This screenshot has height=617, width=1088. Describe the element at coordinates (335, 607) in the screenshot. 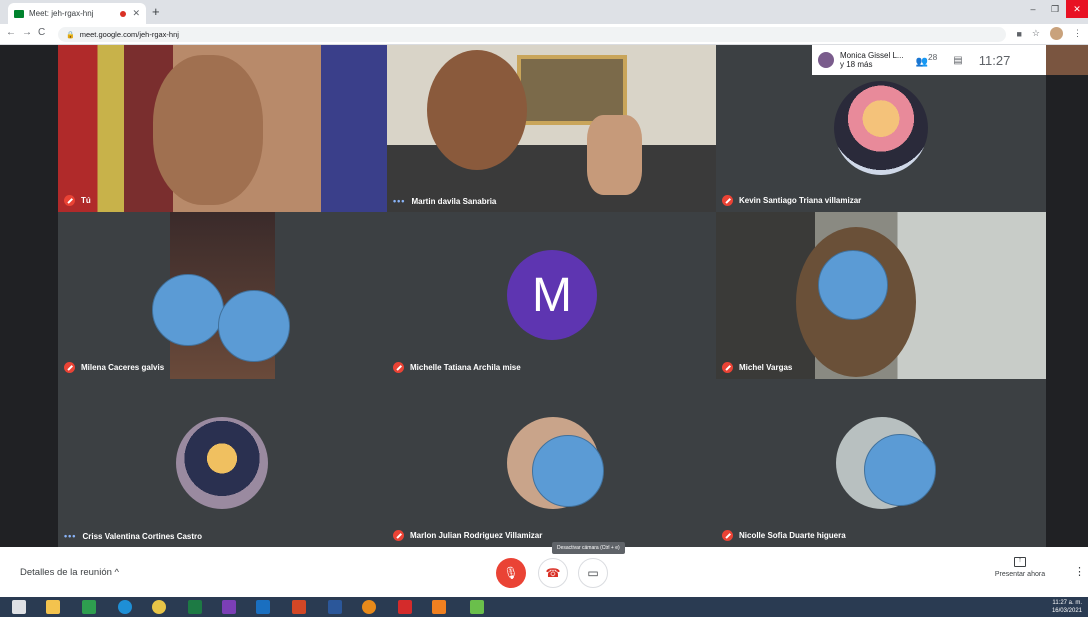

I see `word-icon` at that location.